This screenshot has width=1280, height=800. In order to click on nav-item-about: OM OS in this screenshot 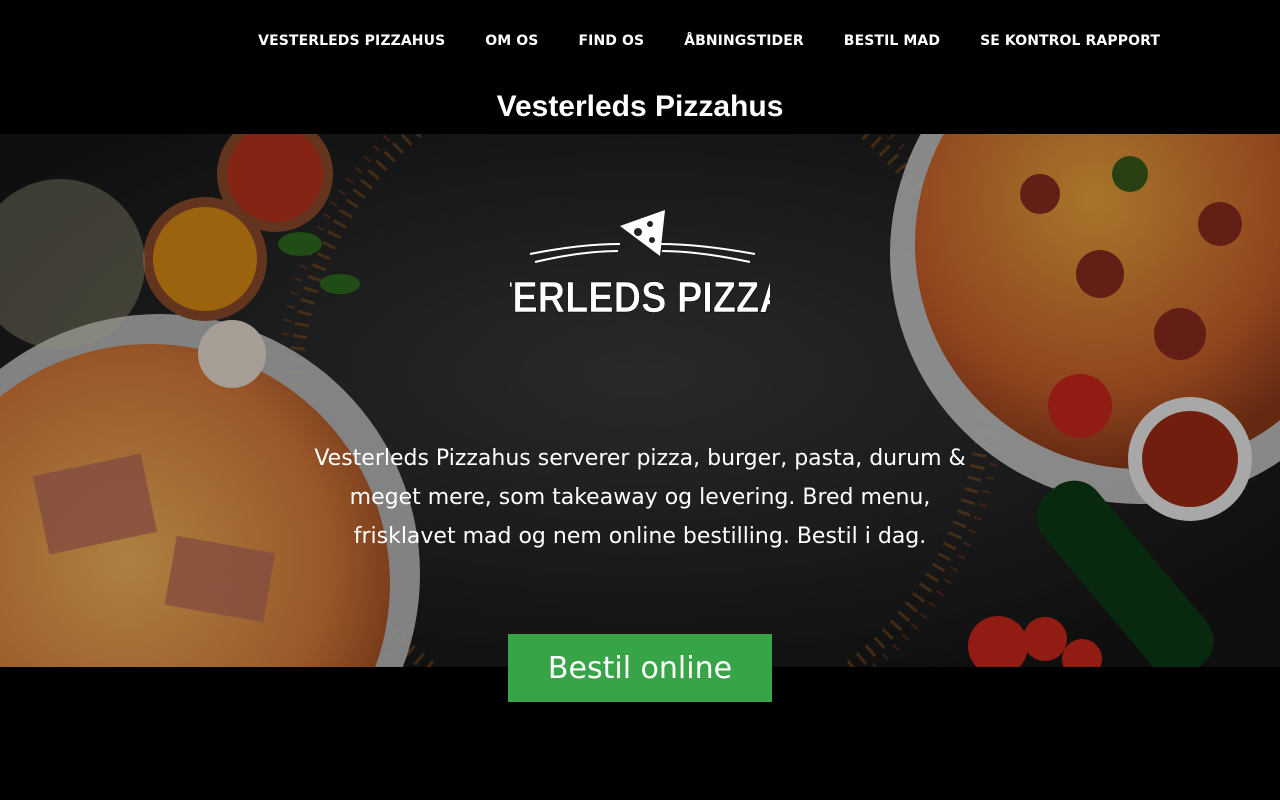, I will do `click(511, 41)`.